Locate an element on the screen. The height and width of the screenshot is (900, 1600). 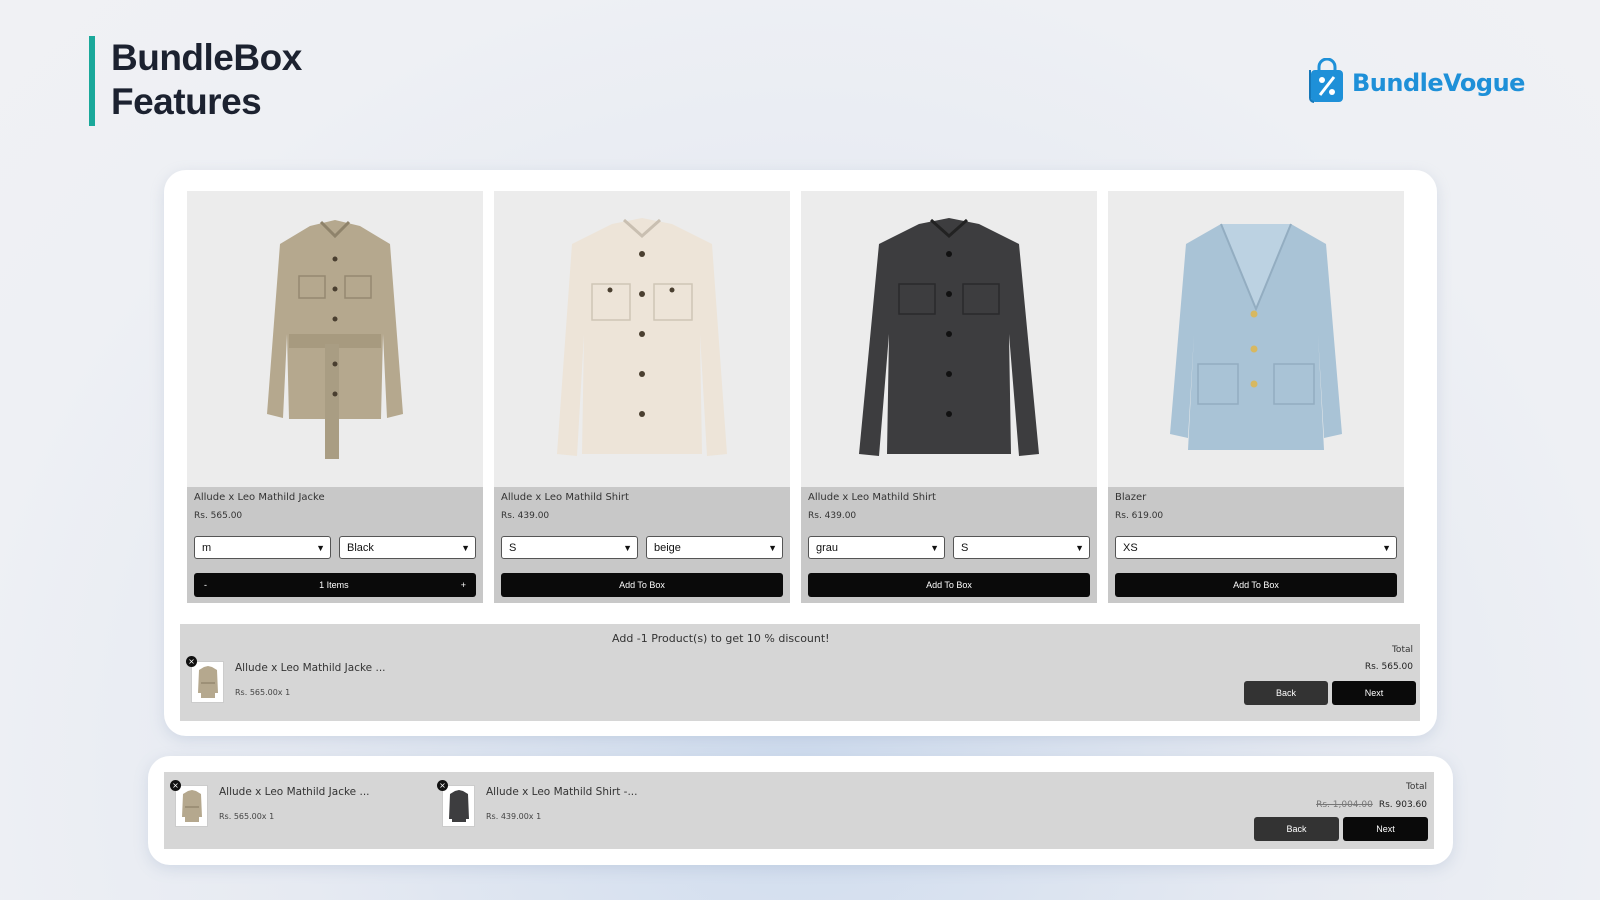
brand-logo: BundleVogue is located at coordinates (1416, 82).